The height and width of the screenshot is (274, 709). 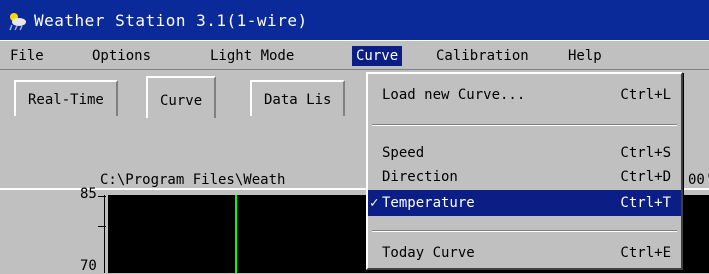 What do you see at coordinates (428, 253) in the screenshot?
I see `menu-item-label: Today Curve` at bounding box center [428, 253].